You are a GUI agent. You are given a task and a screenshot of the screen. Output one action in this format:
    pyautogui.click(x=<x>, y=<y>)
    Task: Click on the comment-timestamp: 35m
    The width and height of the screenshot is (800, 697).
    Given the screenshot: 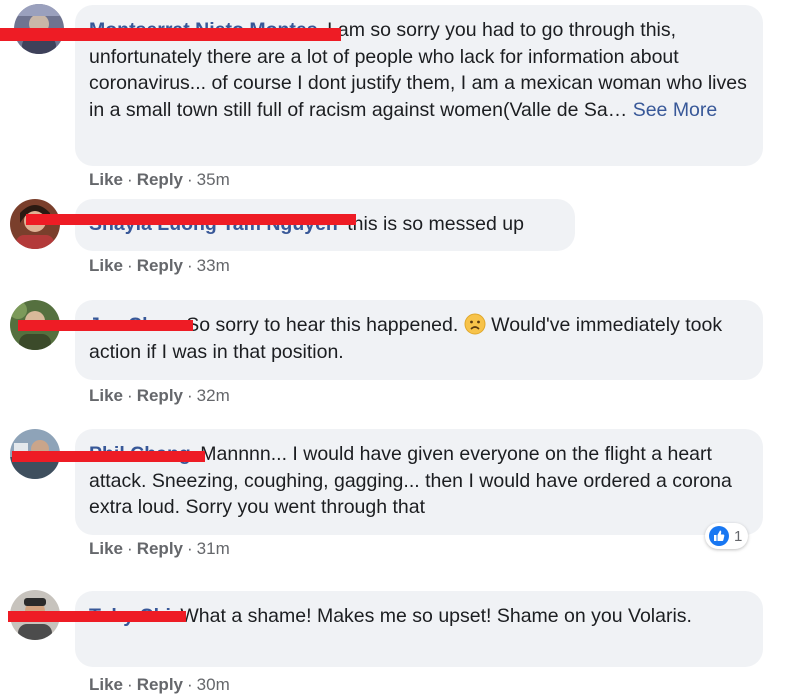 What is the action you would take?
    pyautogui.click(x=213, y=179)
    